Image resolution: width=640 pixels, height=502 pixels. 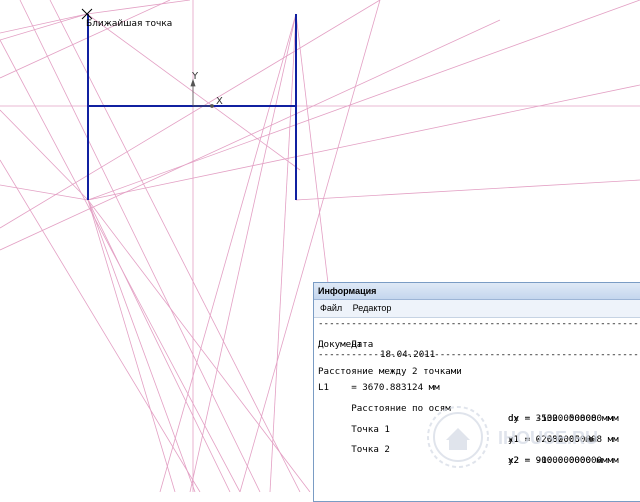 What do you see at coordinates (390, 371) in the screenshot?
I see `report-heading: Расстояние между 2 точками` at bounding box center [390, 371].